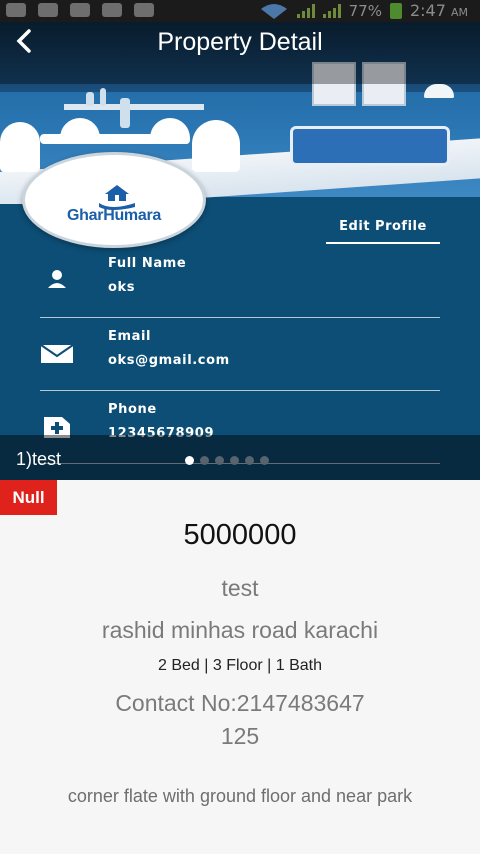  What do you see at coordinates (114, 200) in the screenshot?
I see `profile-logo: GharHumara` at bounding box center [114, 200].